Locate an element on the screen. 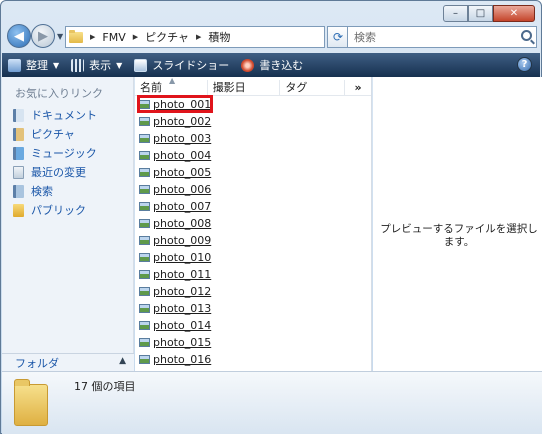  file-item: photo_005 is located at coordinates (175, 172).